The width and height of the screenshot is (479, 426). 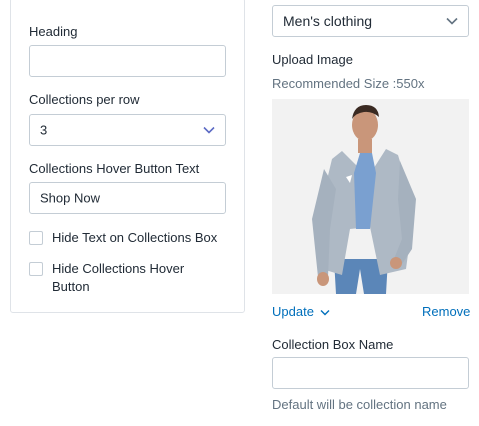 I want to click on hide-hover-button-checkbox-label: Hide Collections Hover Button, so click(x=118, y=277).